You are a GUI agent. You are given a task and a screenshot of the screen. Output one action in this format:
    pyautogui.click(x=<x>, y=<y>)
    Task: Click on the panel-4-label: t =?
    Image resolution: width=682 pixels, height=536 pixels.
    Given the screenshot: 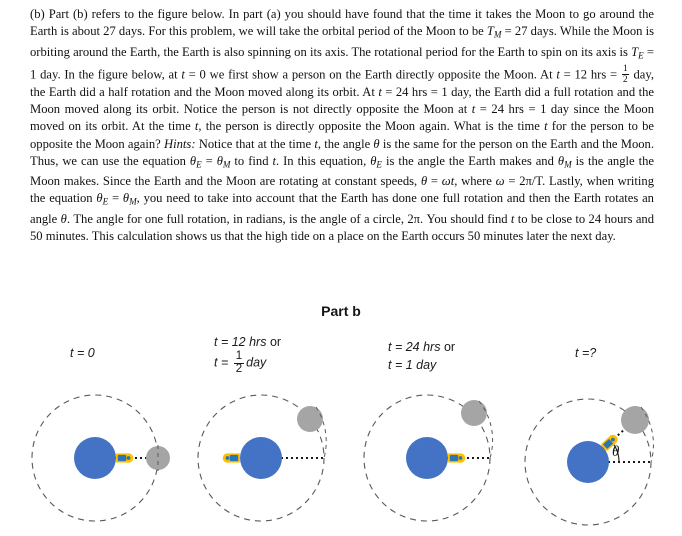 What is the action you would take?
    pyautogui.click(x=597, y=353)
    